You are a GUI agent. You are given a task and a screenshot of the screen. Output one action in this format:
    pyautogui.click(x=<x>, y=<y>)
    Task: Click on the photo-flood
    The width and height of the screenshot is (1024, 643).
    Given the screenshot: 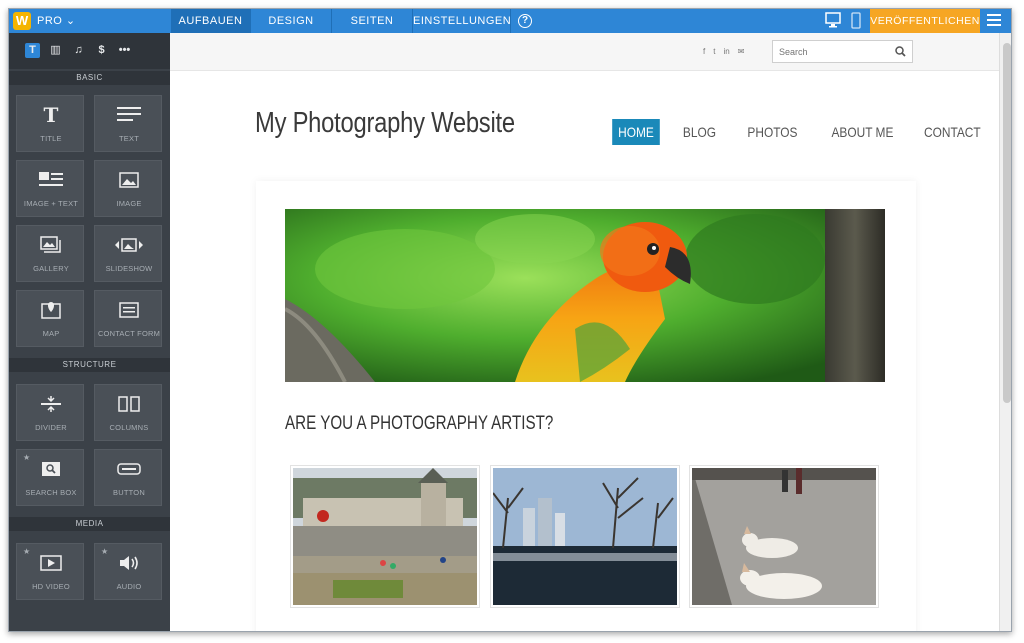 What is the action you would take?
    pyautogui.click(x=584, y=536)
    